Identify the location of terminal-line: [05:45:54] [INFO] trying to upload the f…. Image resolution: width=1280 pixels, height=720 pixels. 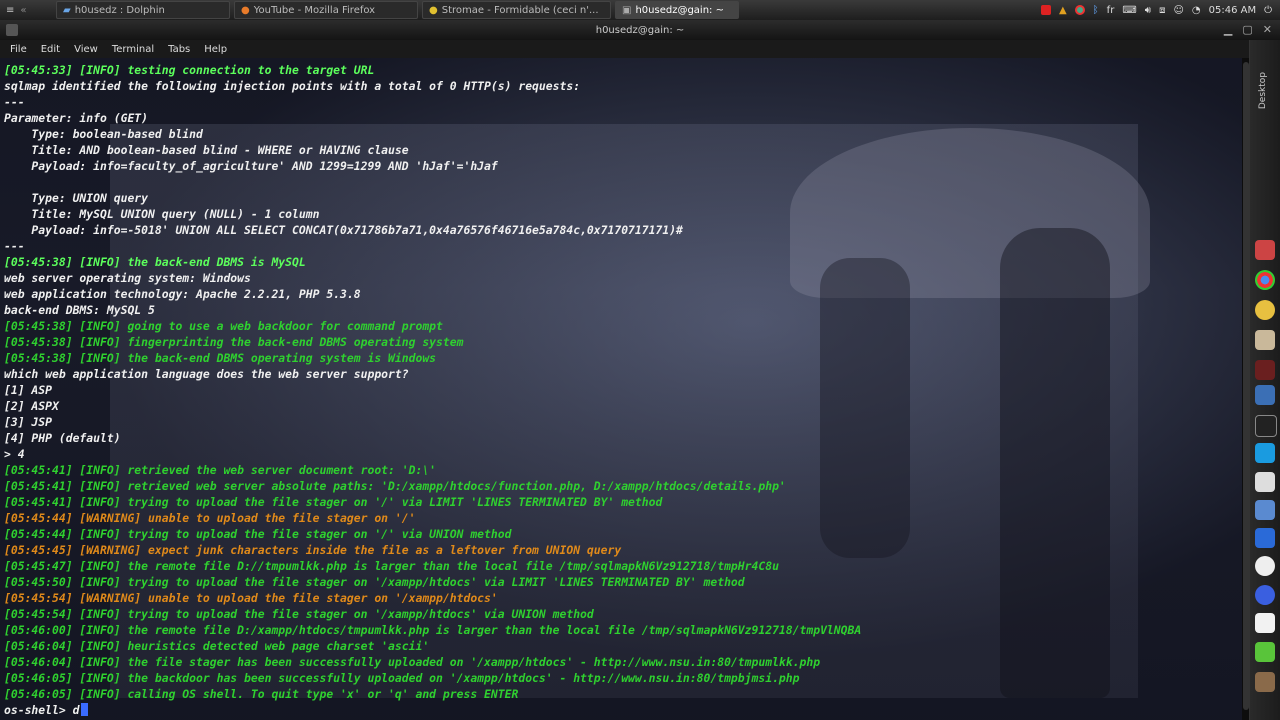
(299, 614).